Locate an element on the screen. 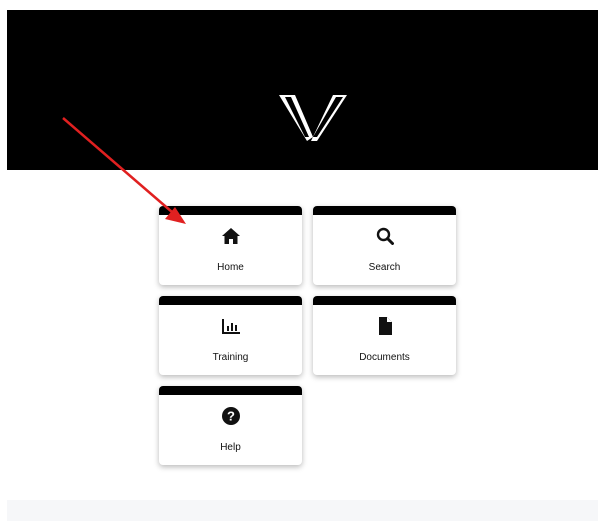 The width and height of the screenshot is (598, 521). tile-label-help: Help is located at coordinates (230, 447).